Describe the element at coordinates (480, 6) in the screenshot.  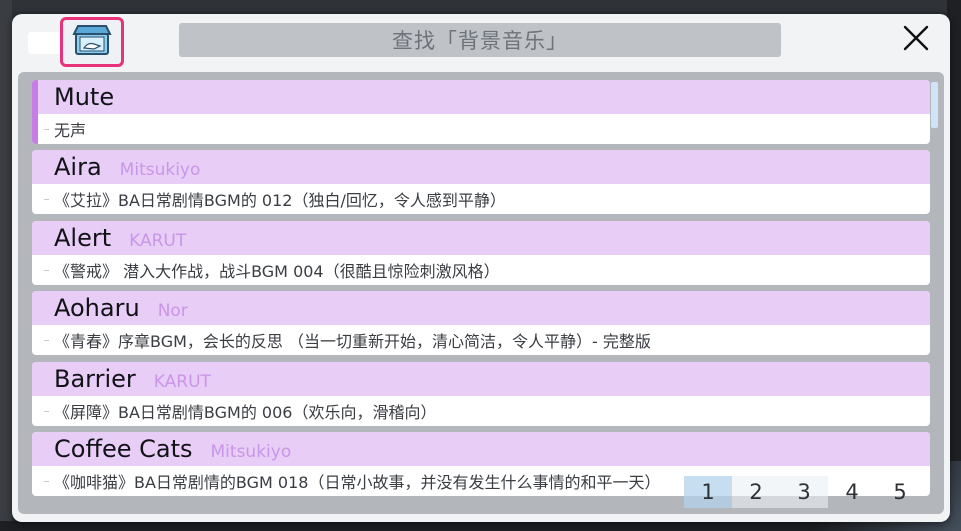
I see `backdrop-top` at that location.